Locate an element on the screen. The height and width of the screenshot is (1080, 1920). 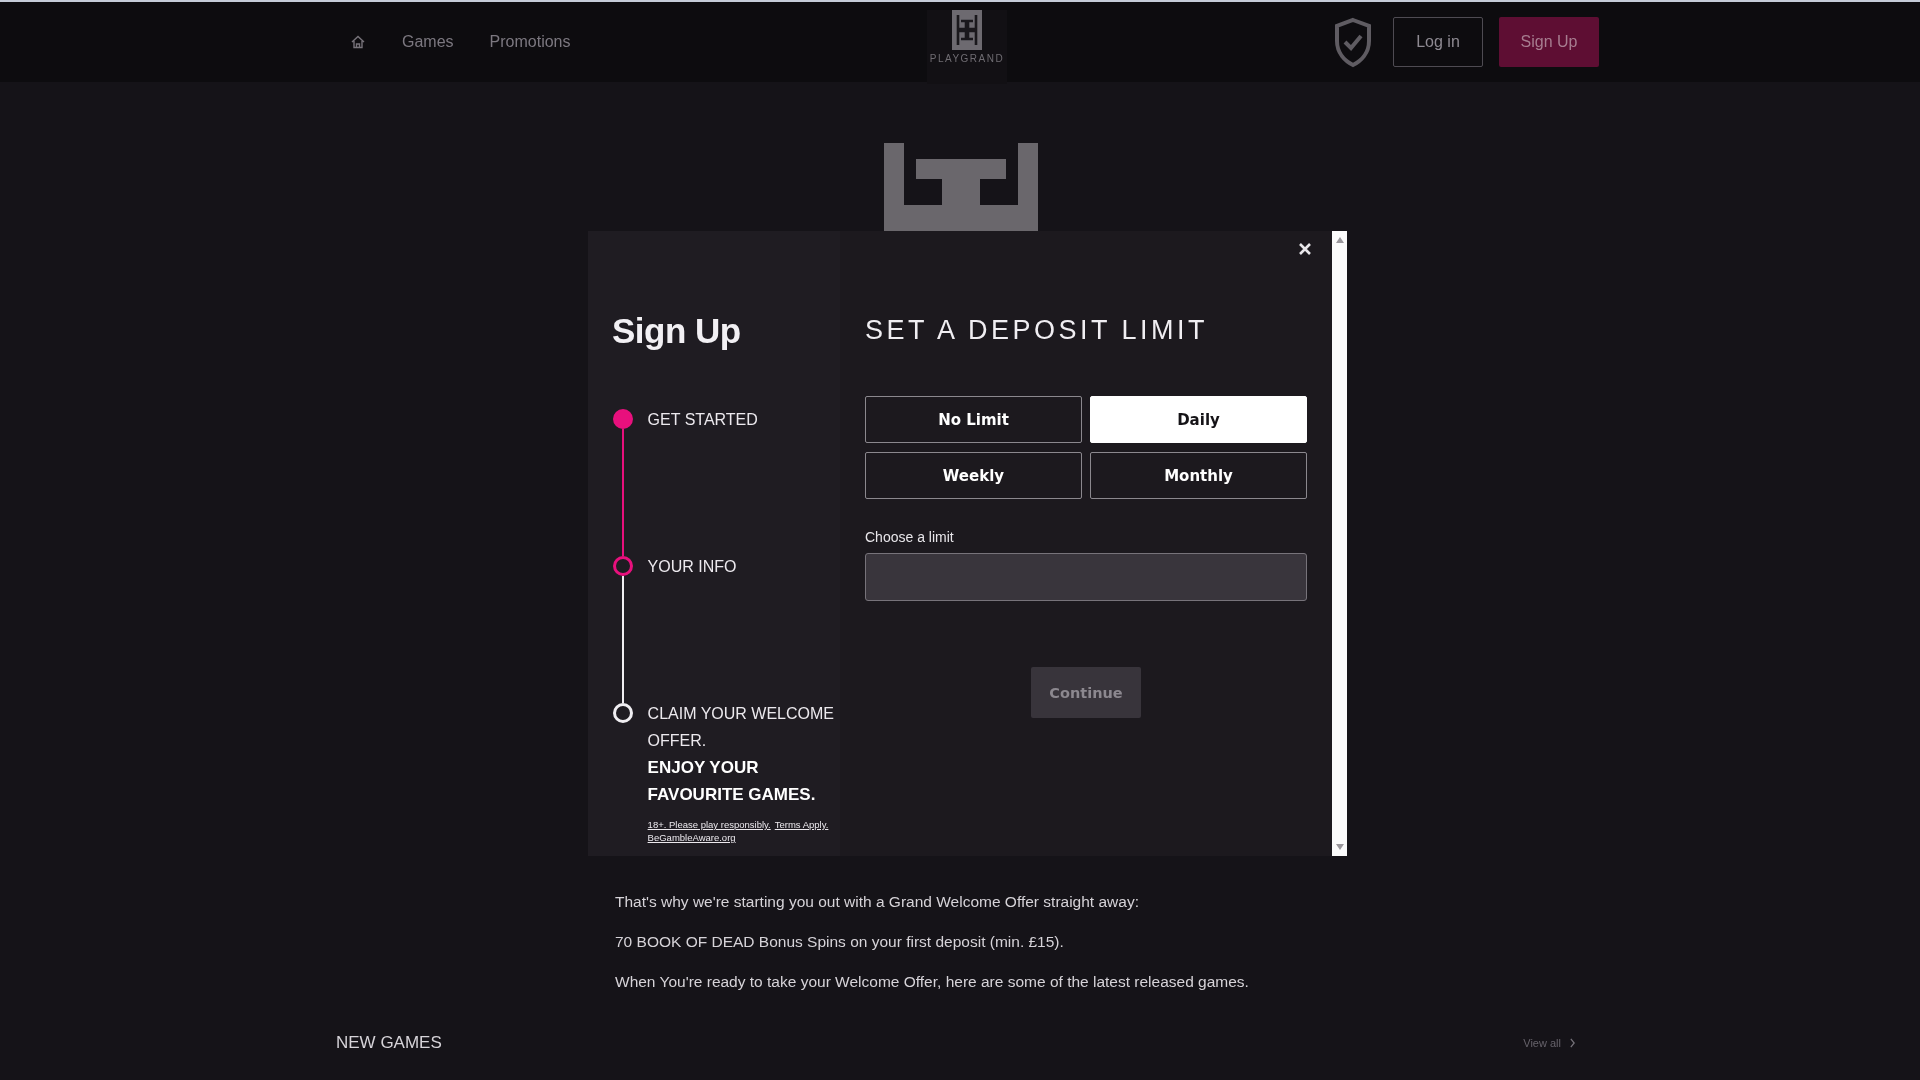
step-label: CLAIM YOUR WELCOME OFFER. is located at coordinates (741, 727).